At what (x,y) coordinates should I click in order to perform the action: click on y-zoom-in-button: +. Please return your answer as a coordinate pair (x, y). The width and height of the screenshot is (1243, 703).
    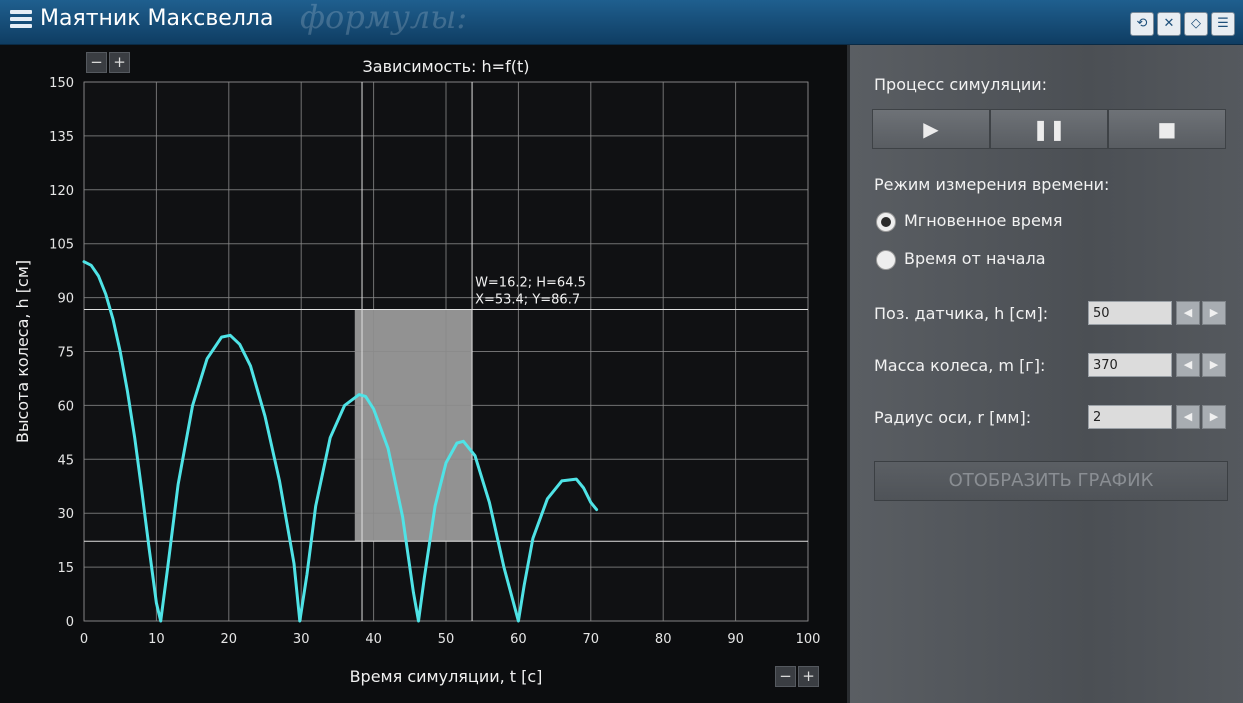
    Looking at the image, I should click on (119, 62).